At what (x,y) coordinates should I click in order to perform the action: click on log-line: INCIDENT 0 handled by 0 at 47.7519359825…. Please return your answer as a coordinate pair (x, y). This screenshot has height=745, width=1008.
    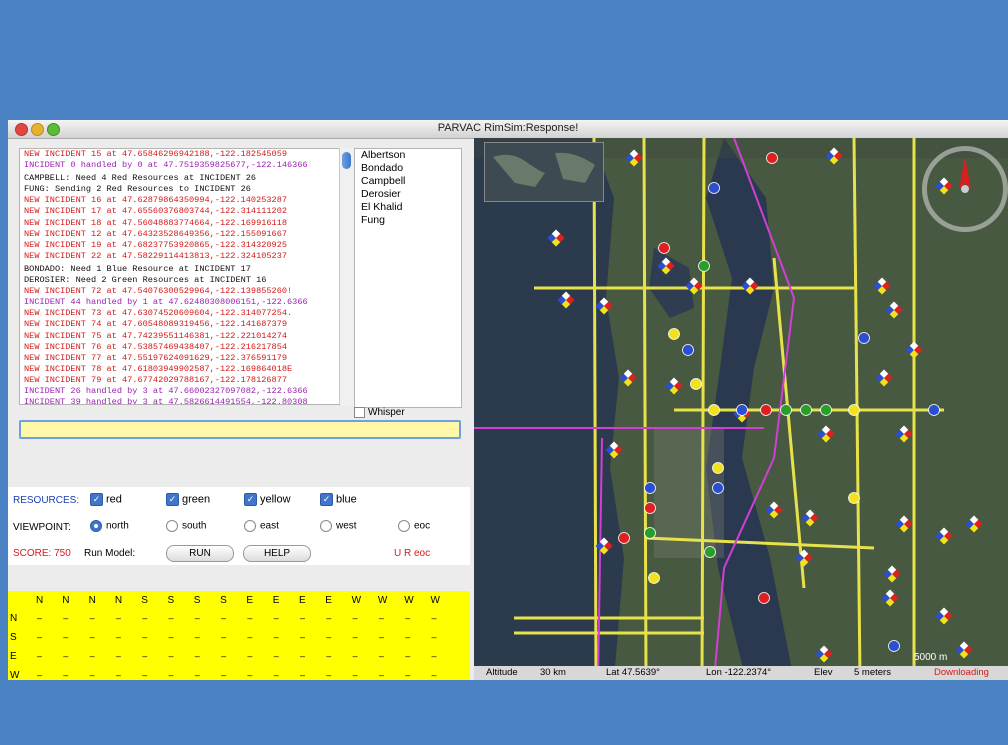
    Looking at the image, I should click on (166, 165).